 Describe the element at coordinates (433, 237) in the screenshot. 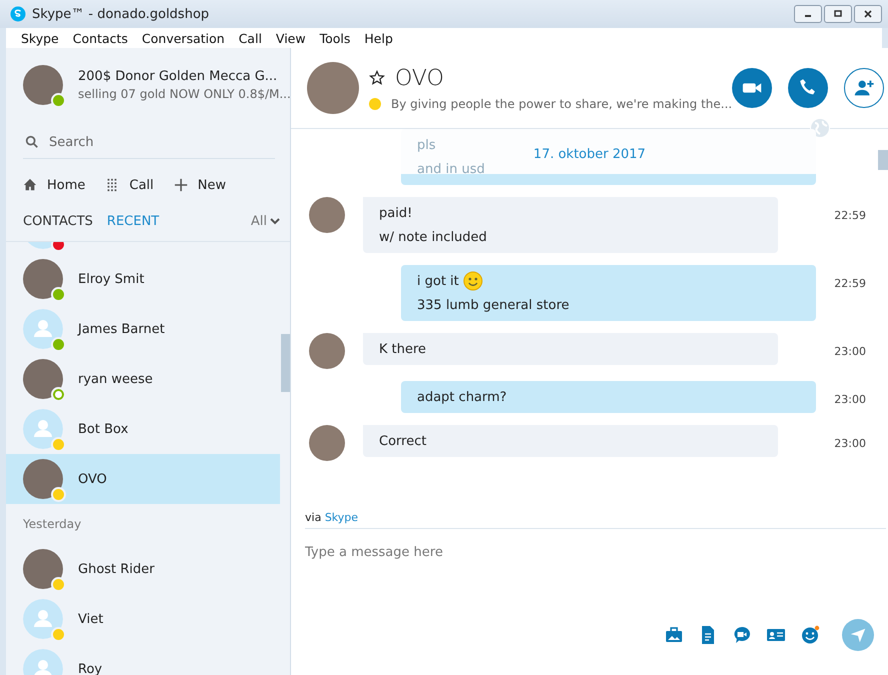

I see `message-text: w/ note included` at that location.